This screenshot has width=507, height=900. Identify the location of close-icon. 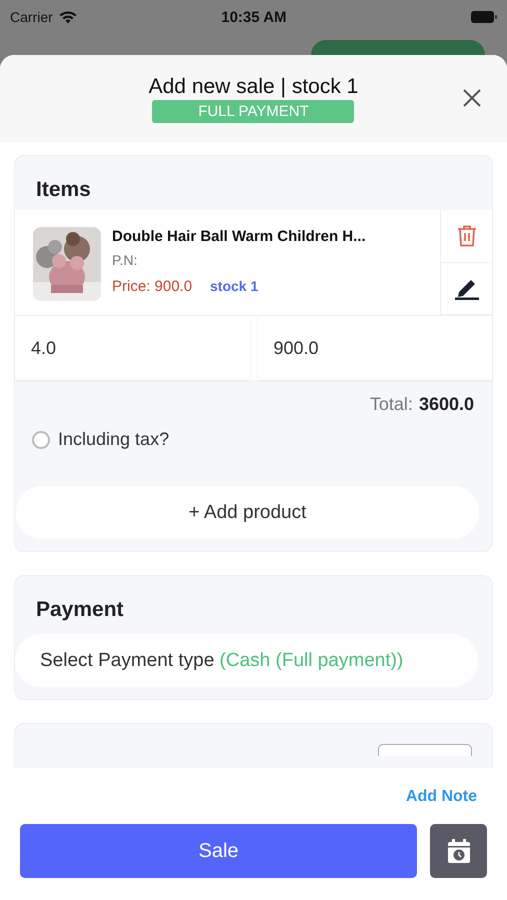
(472, 98).